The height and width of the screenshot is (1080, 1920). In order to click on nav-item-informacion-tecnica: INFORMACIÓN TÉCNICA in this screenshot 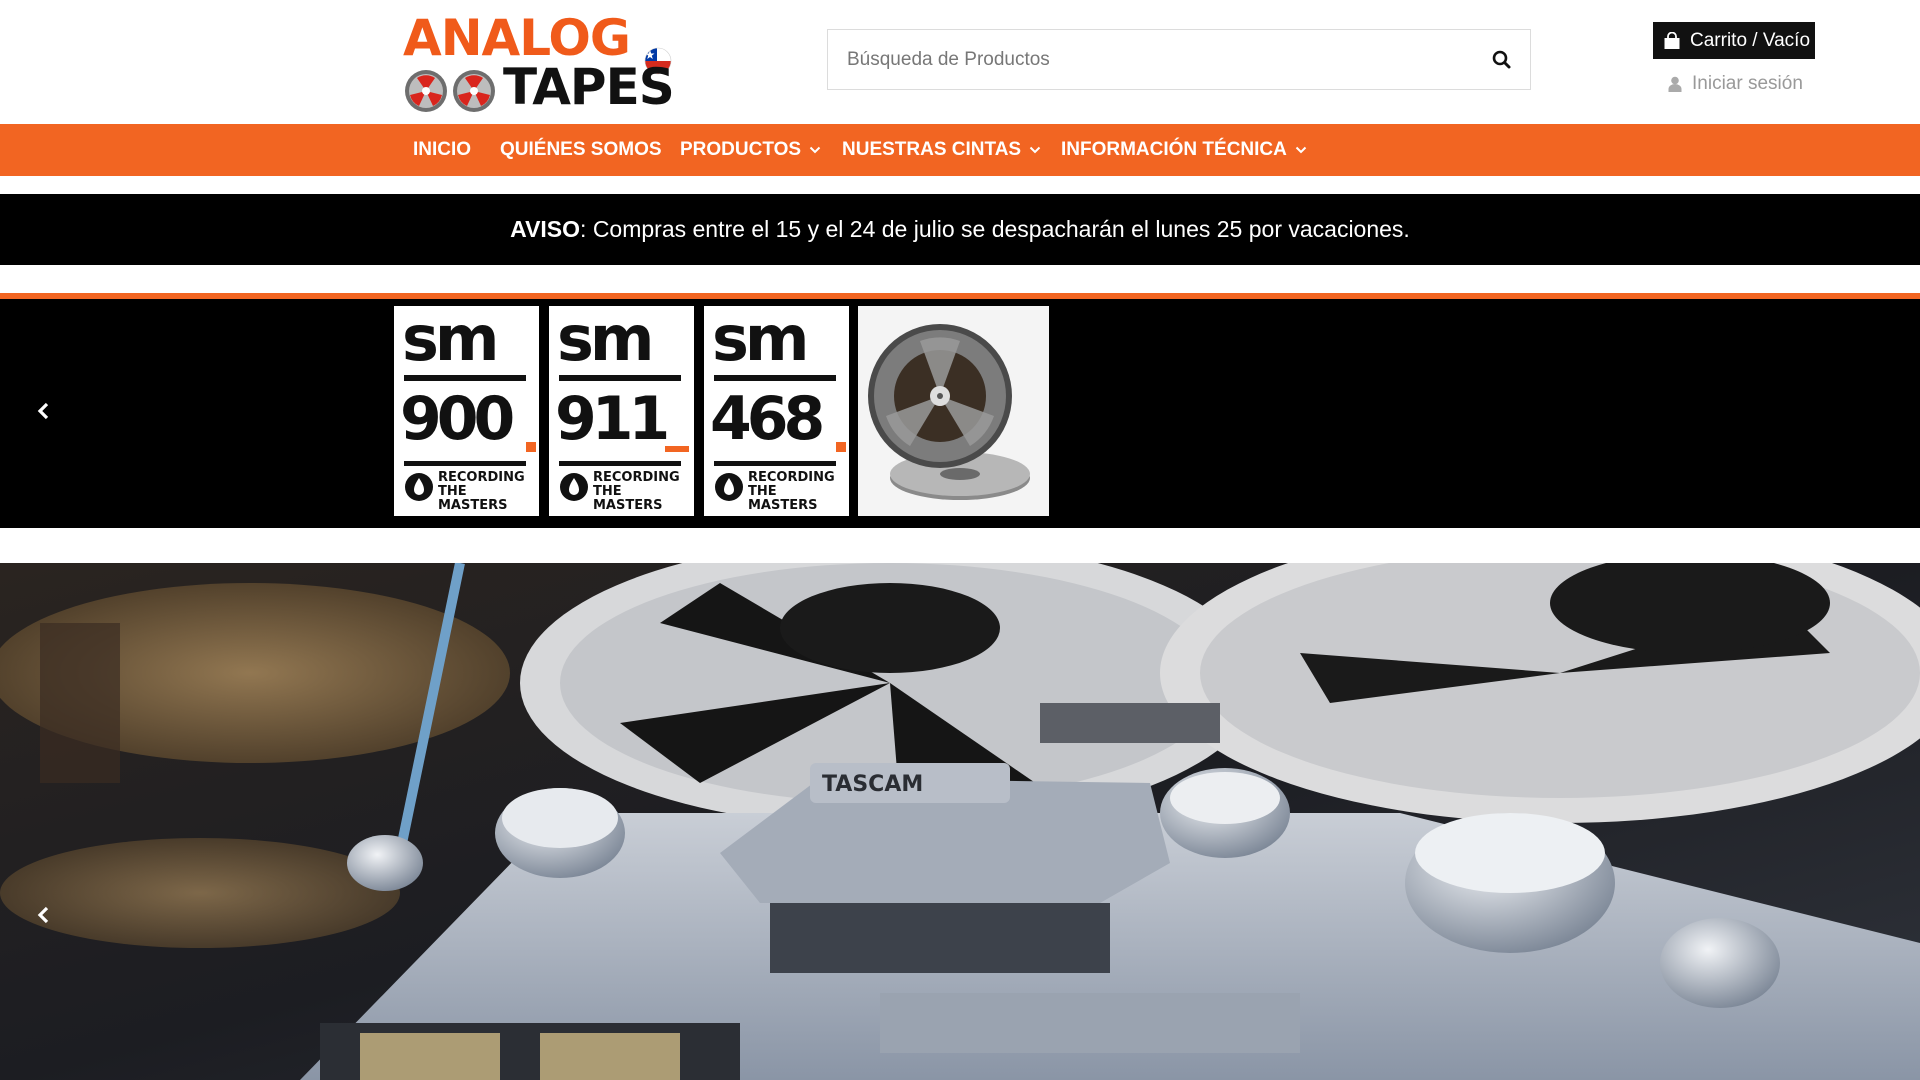, I will do `click(1184, 150)`.